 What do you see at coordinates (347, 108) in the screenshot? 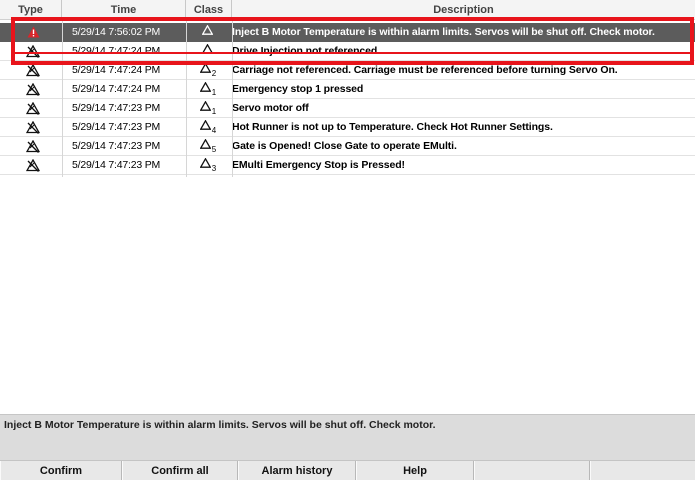
I see `alarm-row: 5/29/14 7:47:23 PM 1 Servo motor off` at bounding box center [347, 108].